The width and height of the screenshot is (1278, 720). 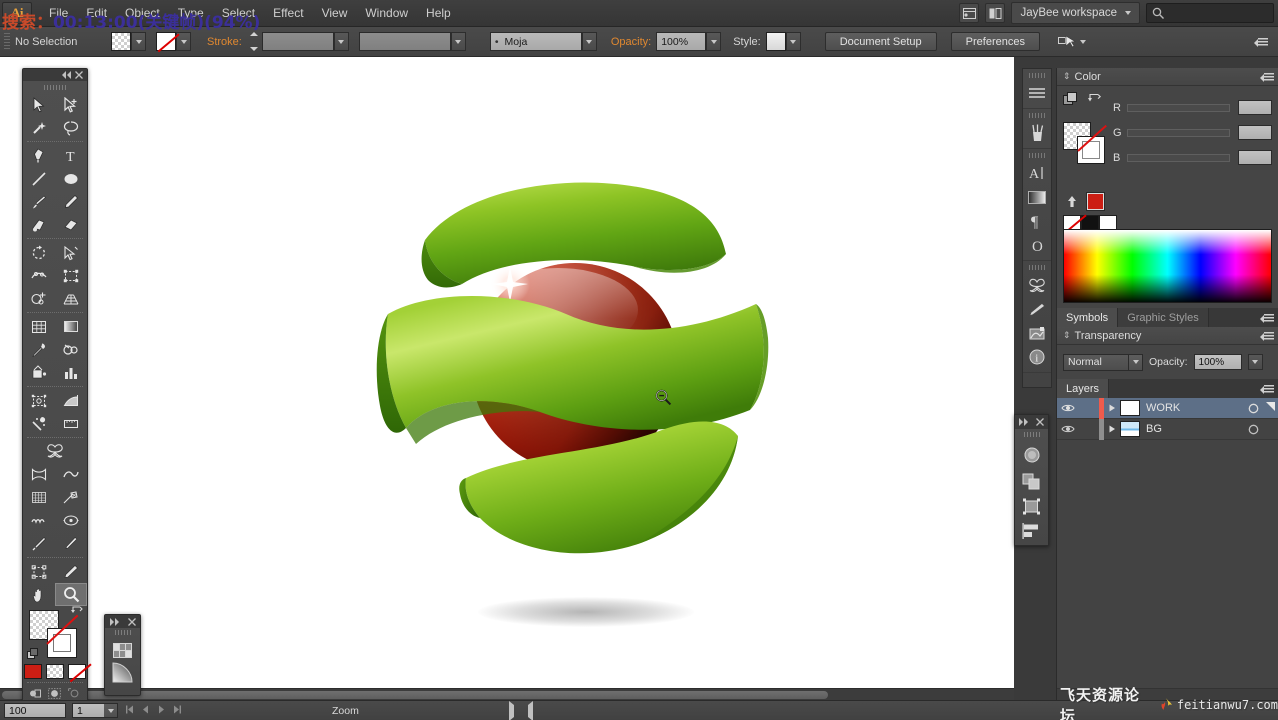 What do you see at coordinates (39, 594) in the screenshot?
I see `hand-tool` at bounding box center [39, 594].